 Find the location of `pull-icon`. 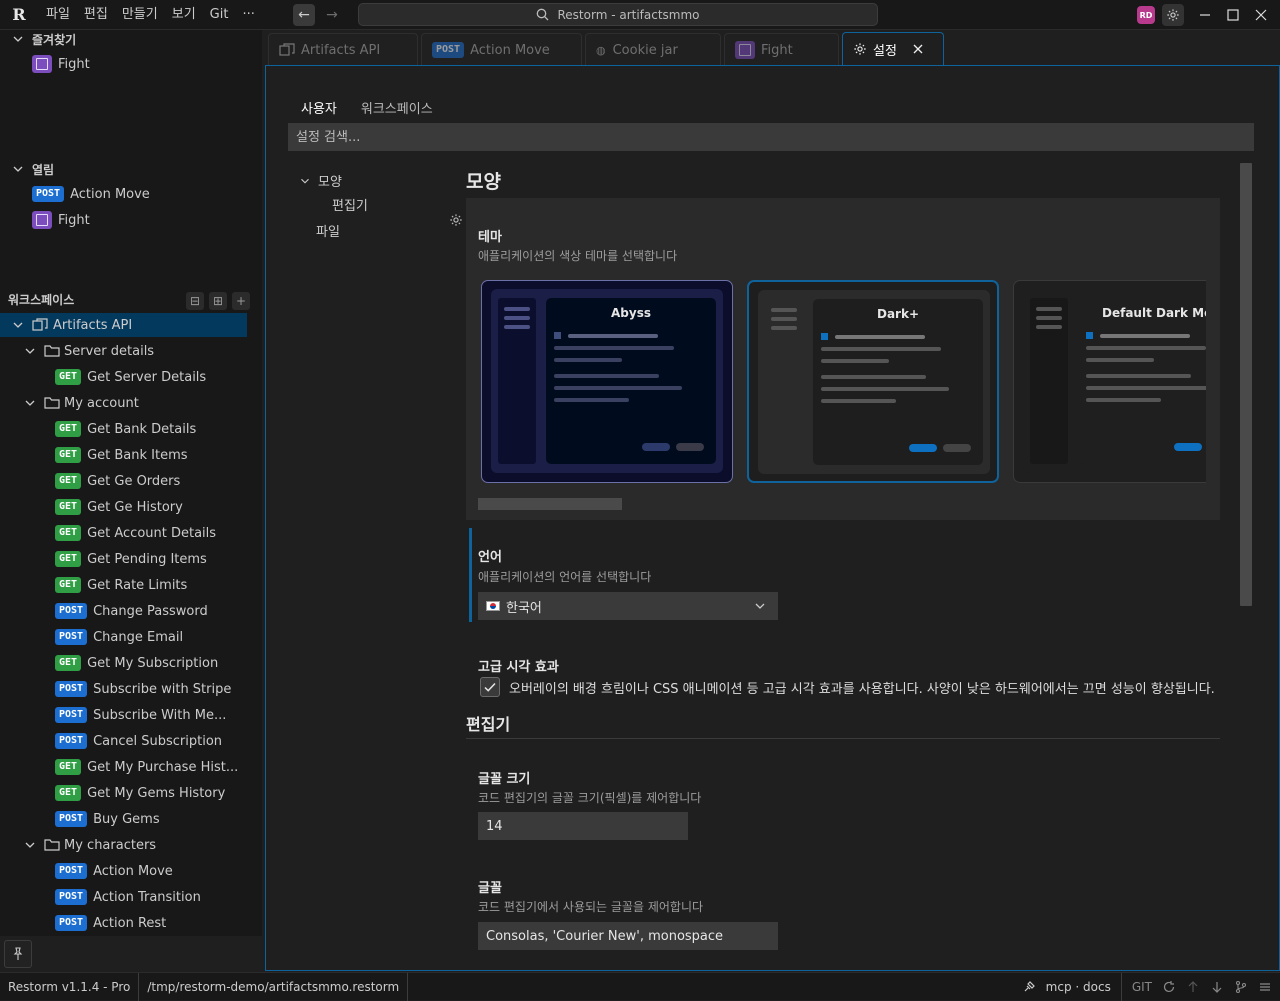

pull-icon is located at coordinates (1217, 987).